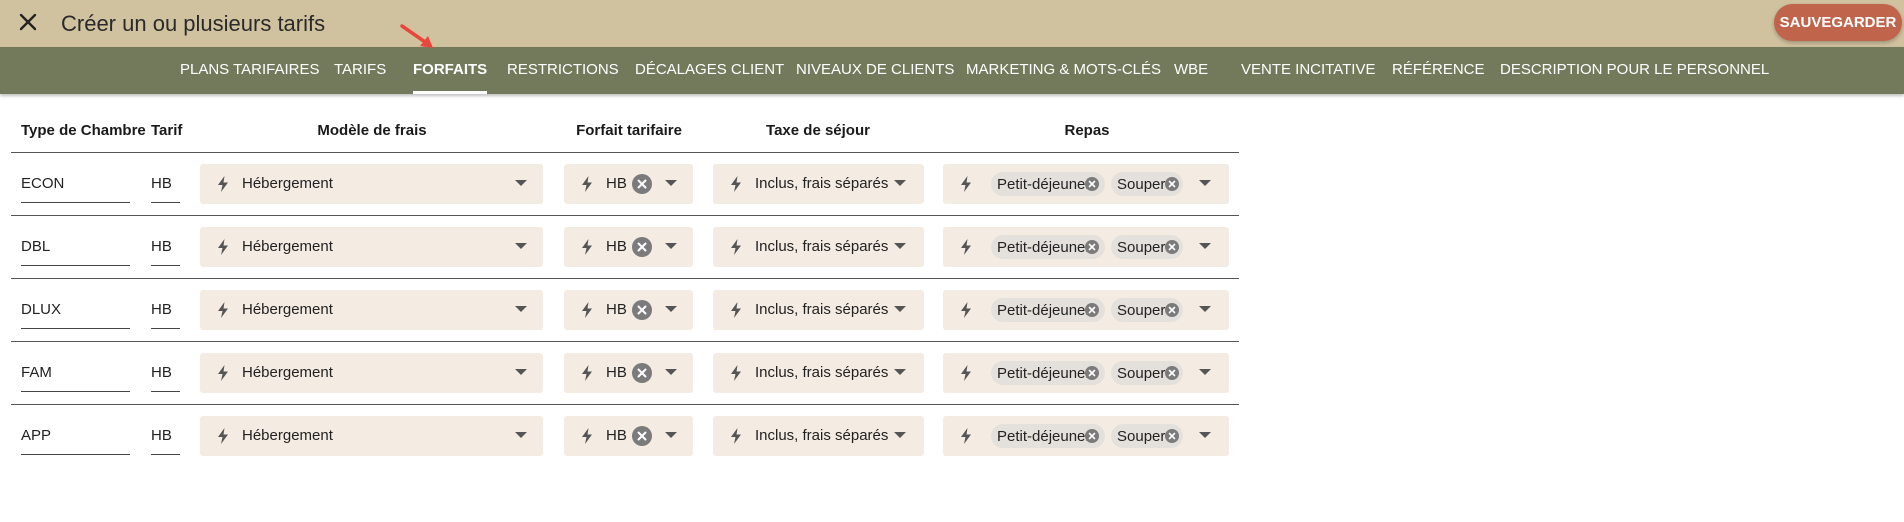 This screenshot has height=522, width=1904. Describe the element at coordinates (83, 130) in the screenshot. I see `column-header-room-type: Type de Chambre` at that location.